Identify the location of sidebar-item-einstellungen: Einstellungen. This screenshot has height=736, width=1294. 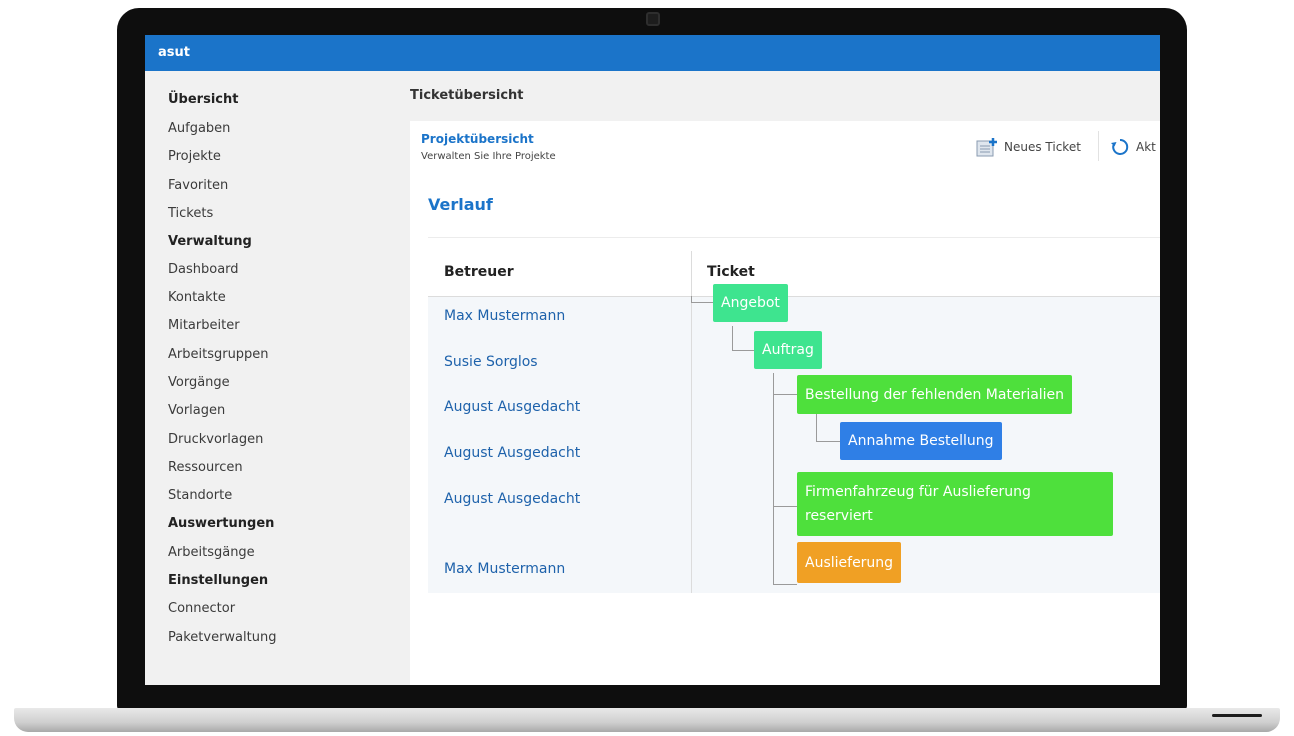
(218, 580).